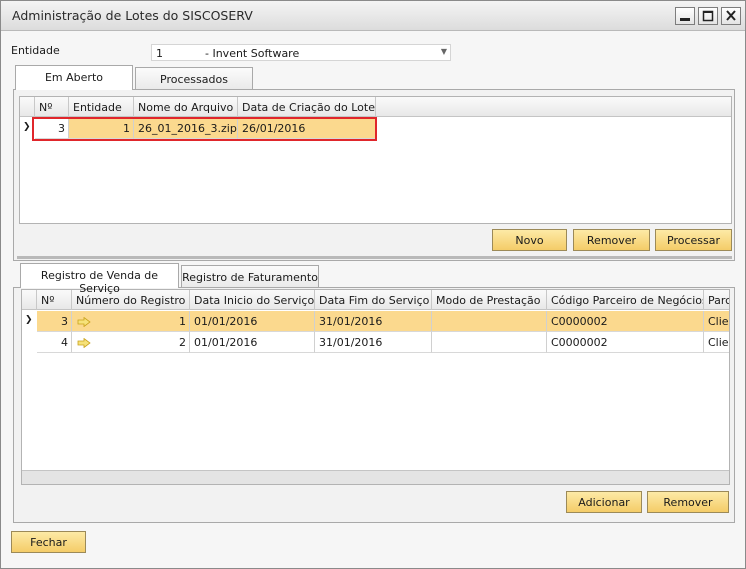 The height and width of the screenshot is (569, 746). I want to click on processar-button: Processar, so click(693, 240).